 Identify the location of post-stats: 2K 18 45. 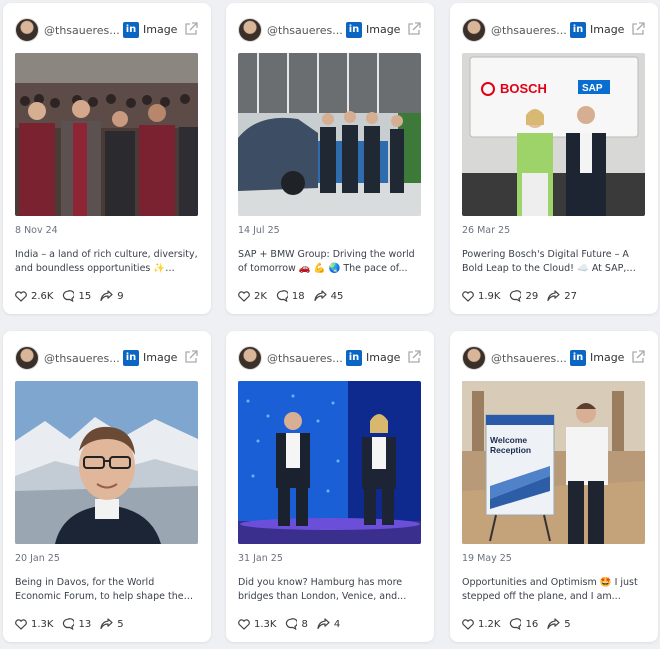
(295, 296).